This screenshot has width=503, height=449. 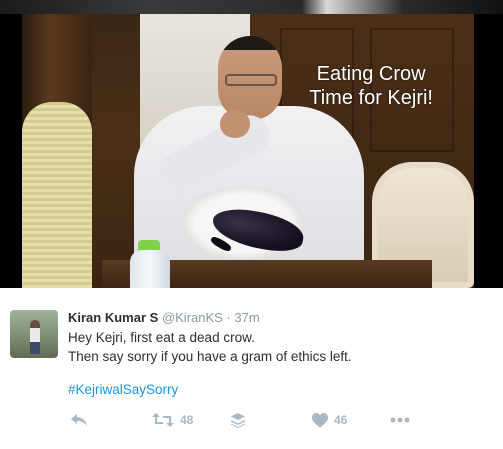 I want to click on more-icon, so click(x=400, y=420).